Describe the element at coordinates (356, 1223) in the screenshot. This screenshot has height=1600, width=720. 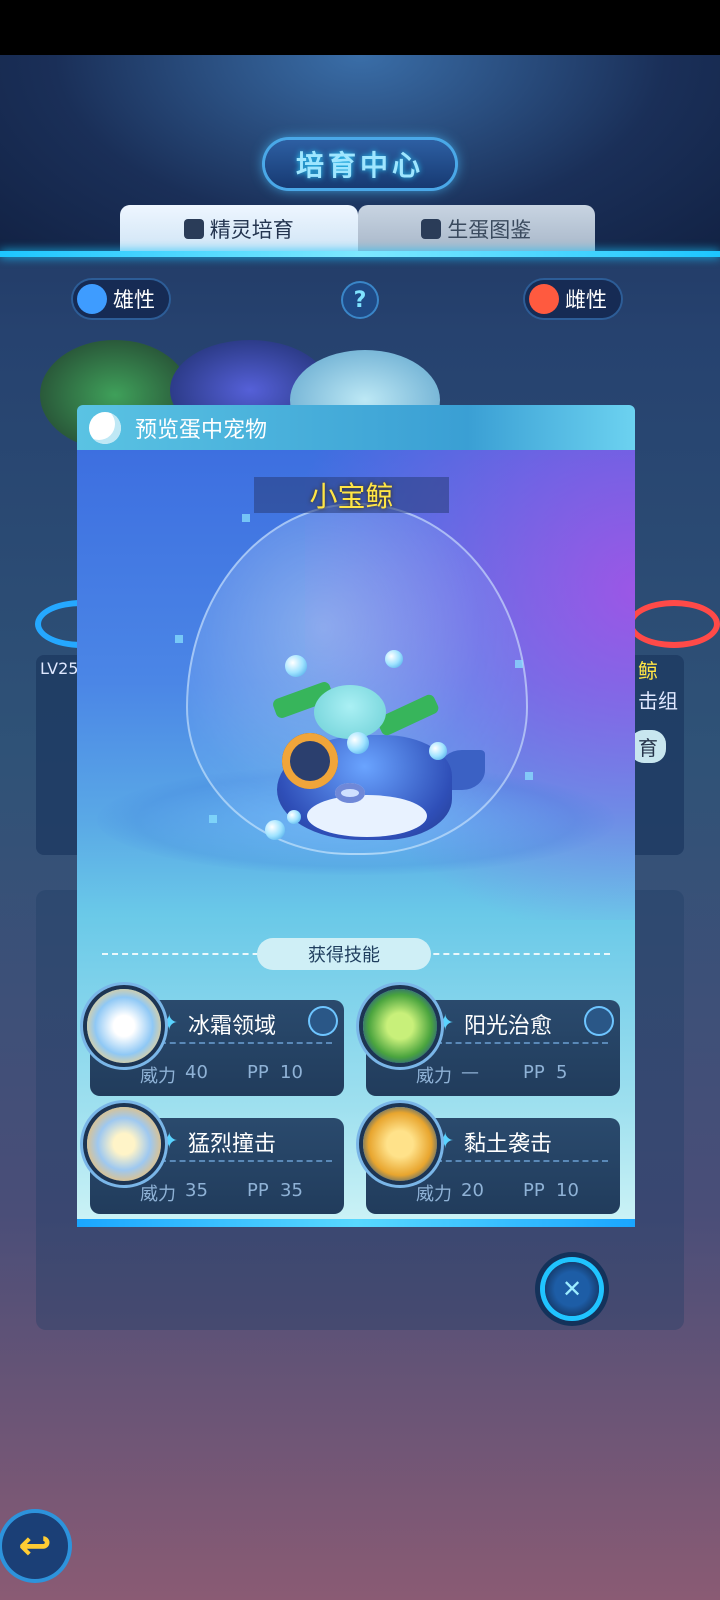
I see `modal-bottom-bar` at that location.